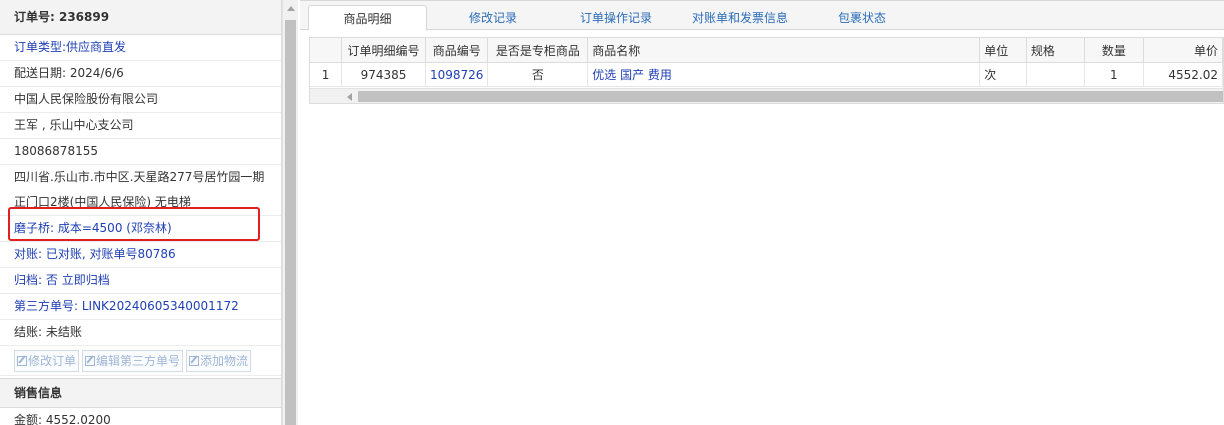 This screenshot has height=425, width=1224. I want to click on tab-package-status: 包裹状态, so click(862, 18).